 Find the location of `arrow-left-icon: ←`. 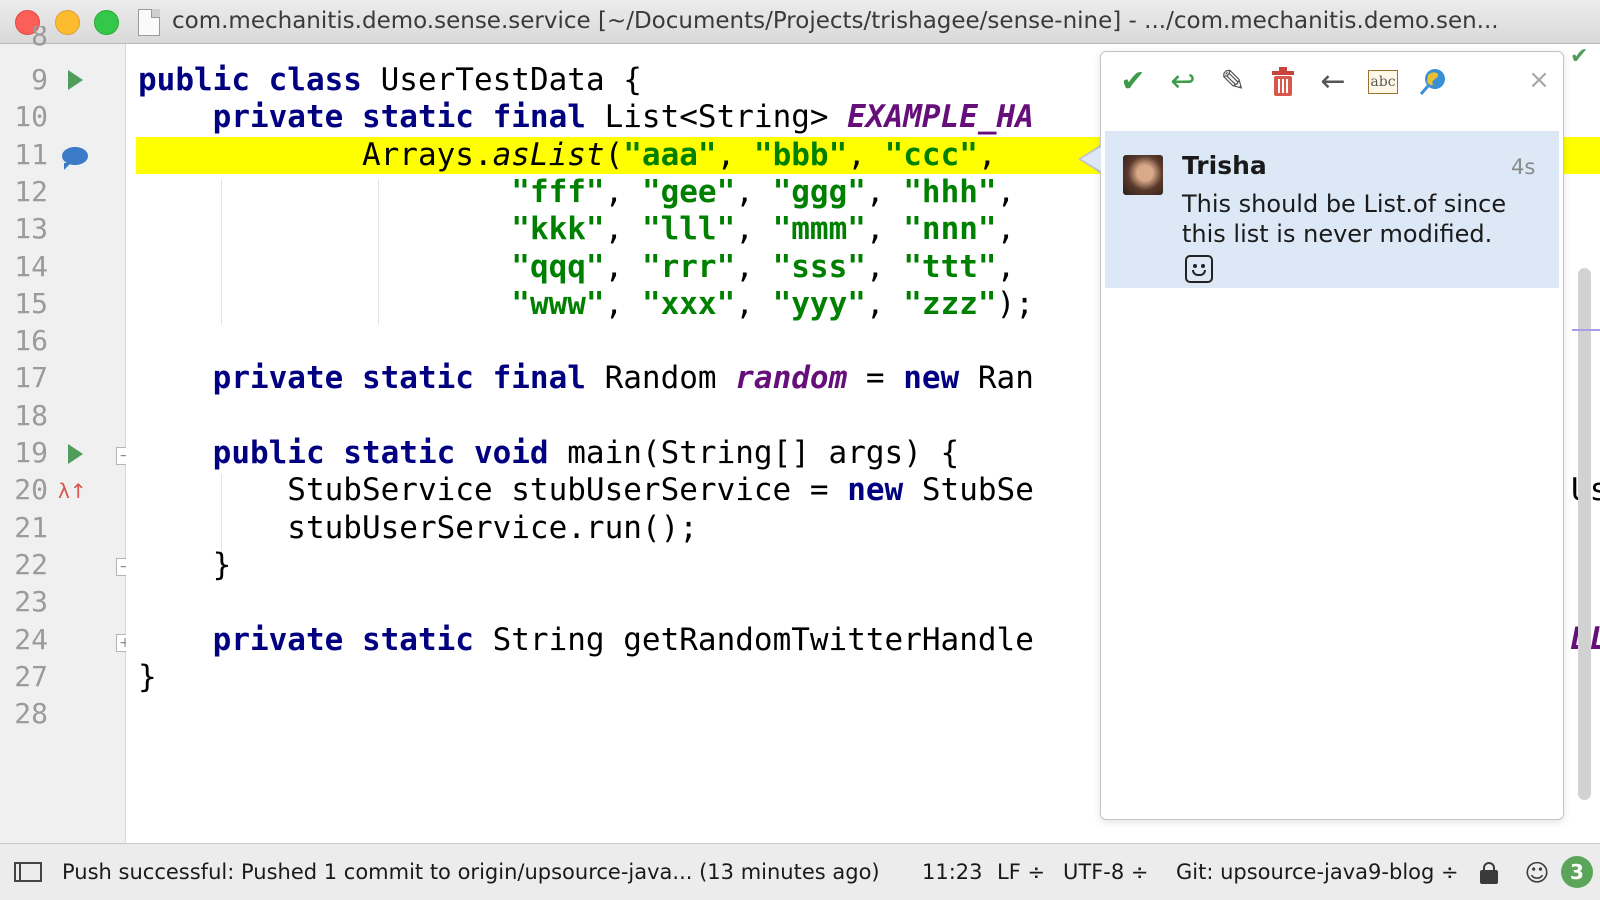

arrow-left-icon: ← is located at coordinates (1333, 82).